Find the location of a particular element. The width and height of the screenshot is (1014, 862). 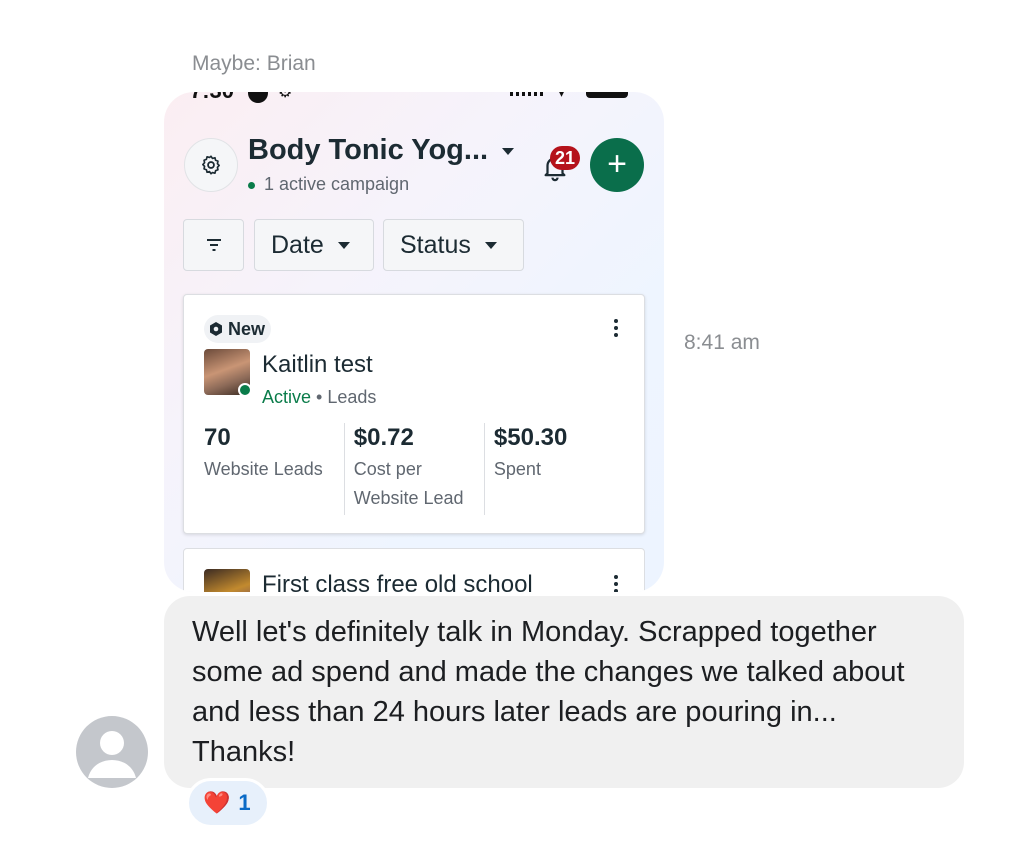

campaign-meta: Active • Leads is located at coordinates (319, 397).